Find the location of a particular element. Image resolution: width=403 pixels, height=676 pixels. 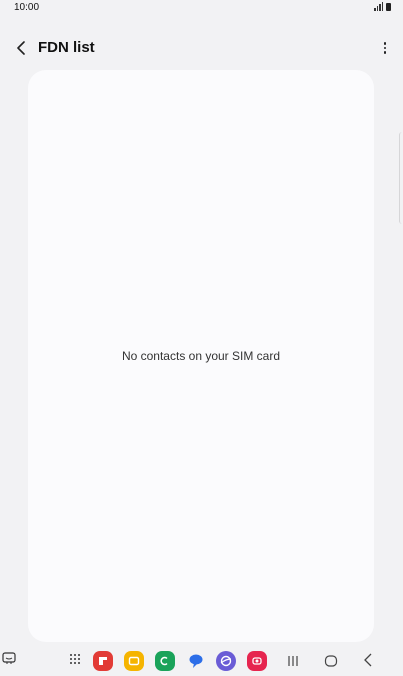

recorder-icon is located at coordinates (257, 661).